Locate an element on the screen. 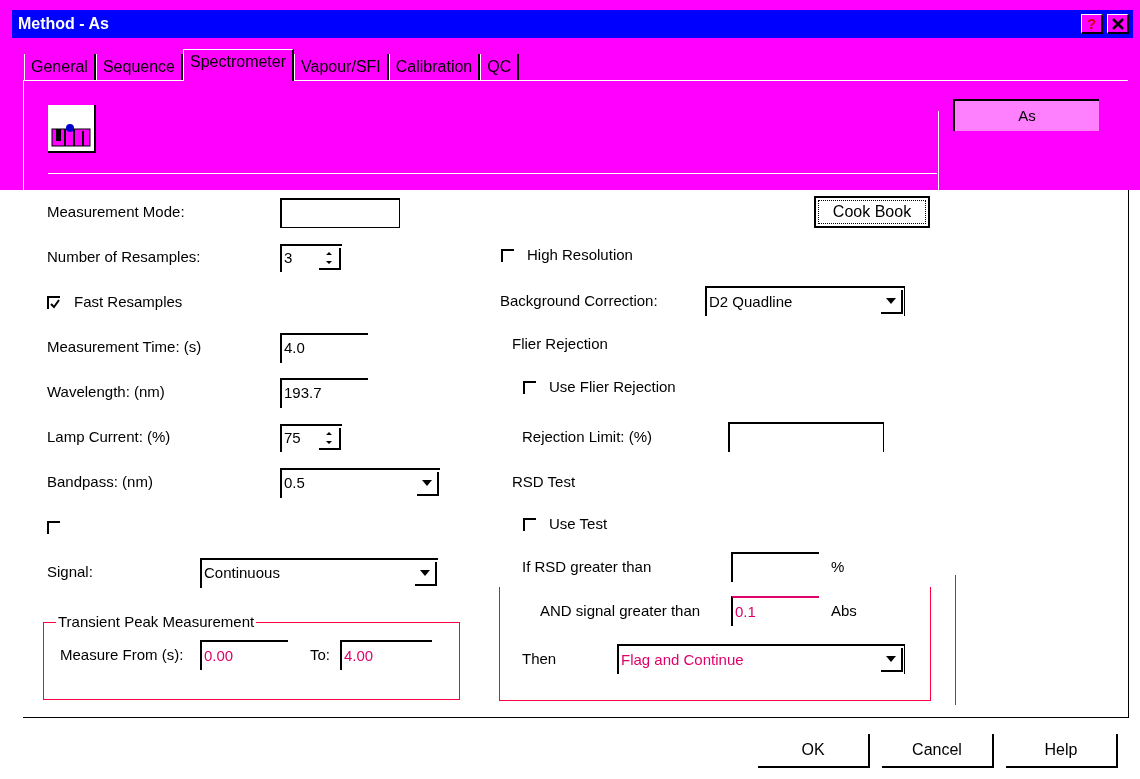 This screenshot has width=1140, height=779. dialog-button: Help is located at coordinates (1062, 751).